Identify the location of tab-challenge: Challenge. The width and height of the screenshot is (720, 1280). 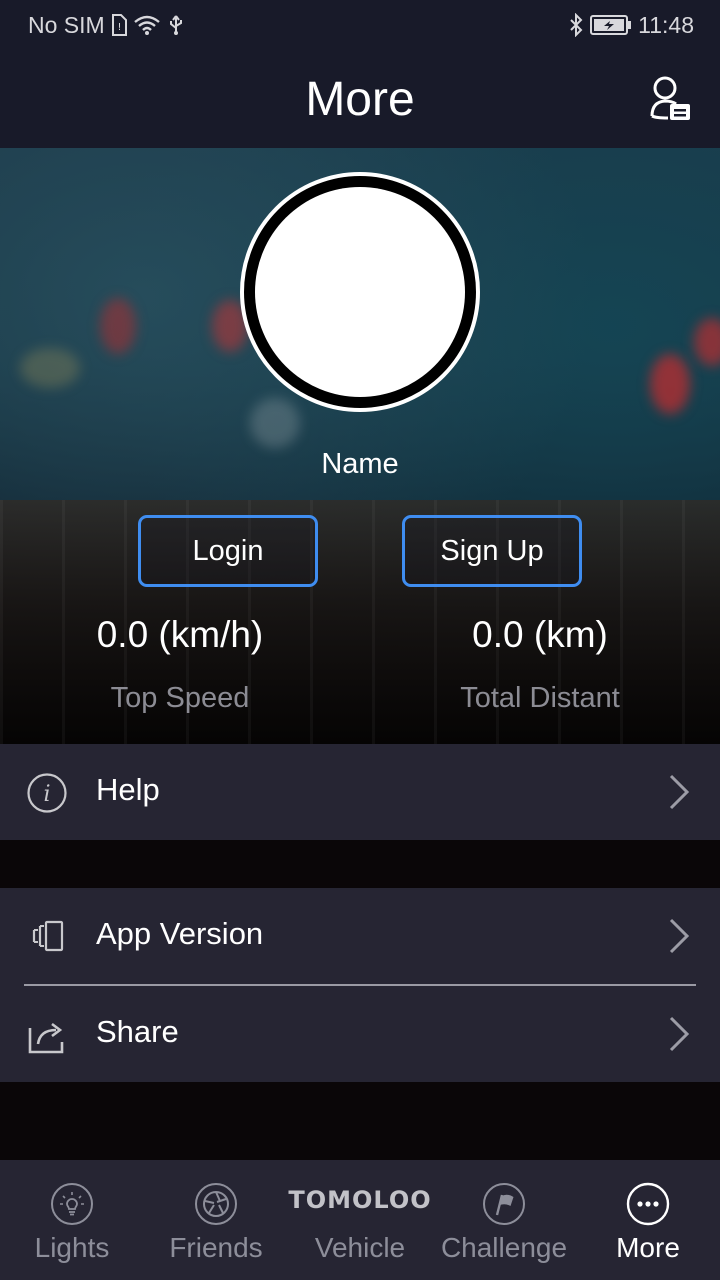
(504, 1220).